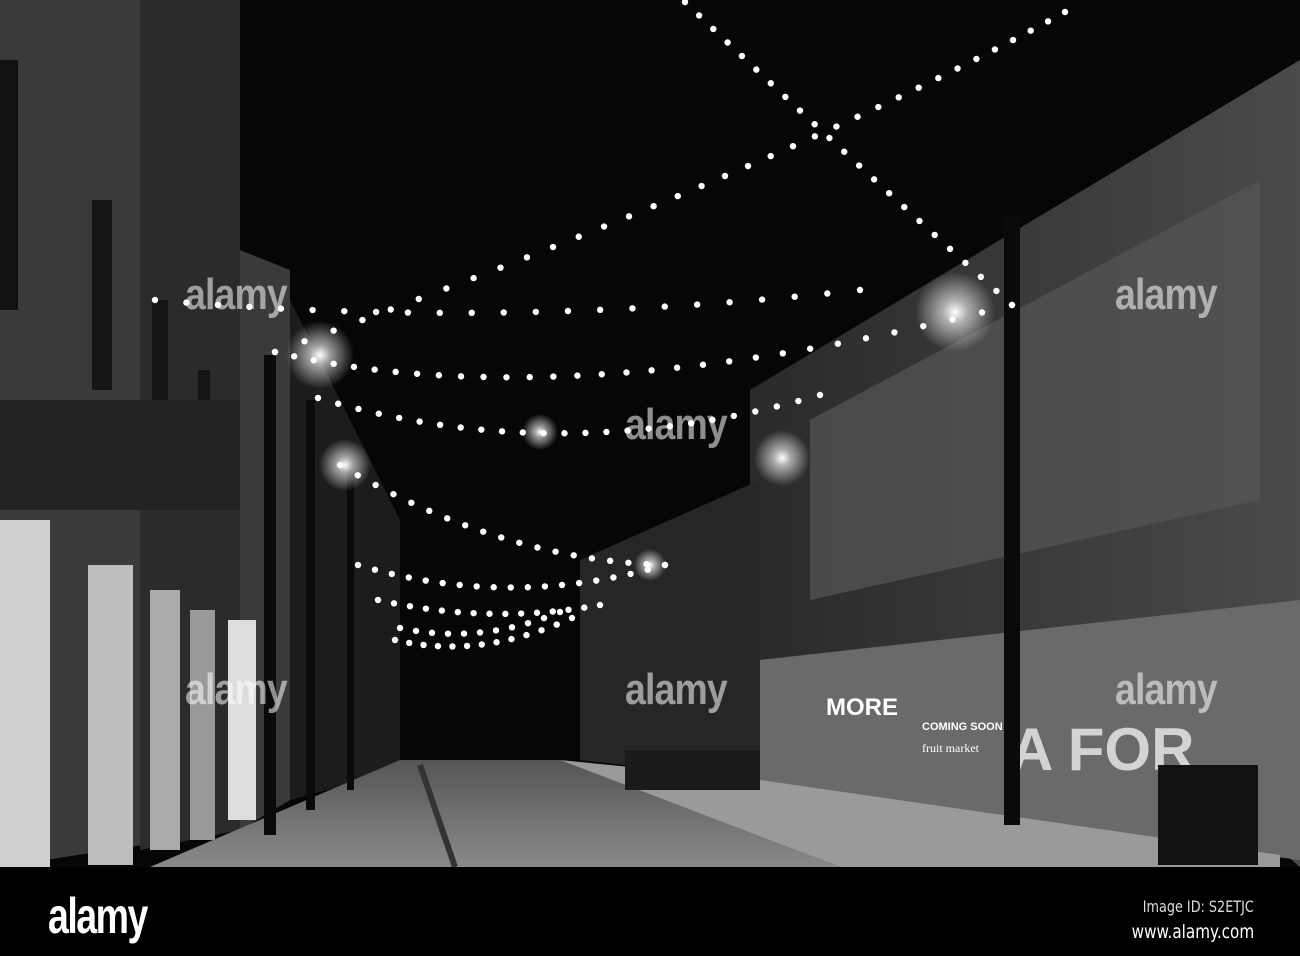 Image resolution: width=1300 pixels, height=956 pixels. Describe the element at coordinates (98, 916) in the screenshot. I see `alamy-logo: alamy` at that location.